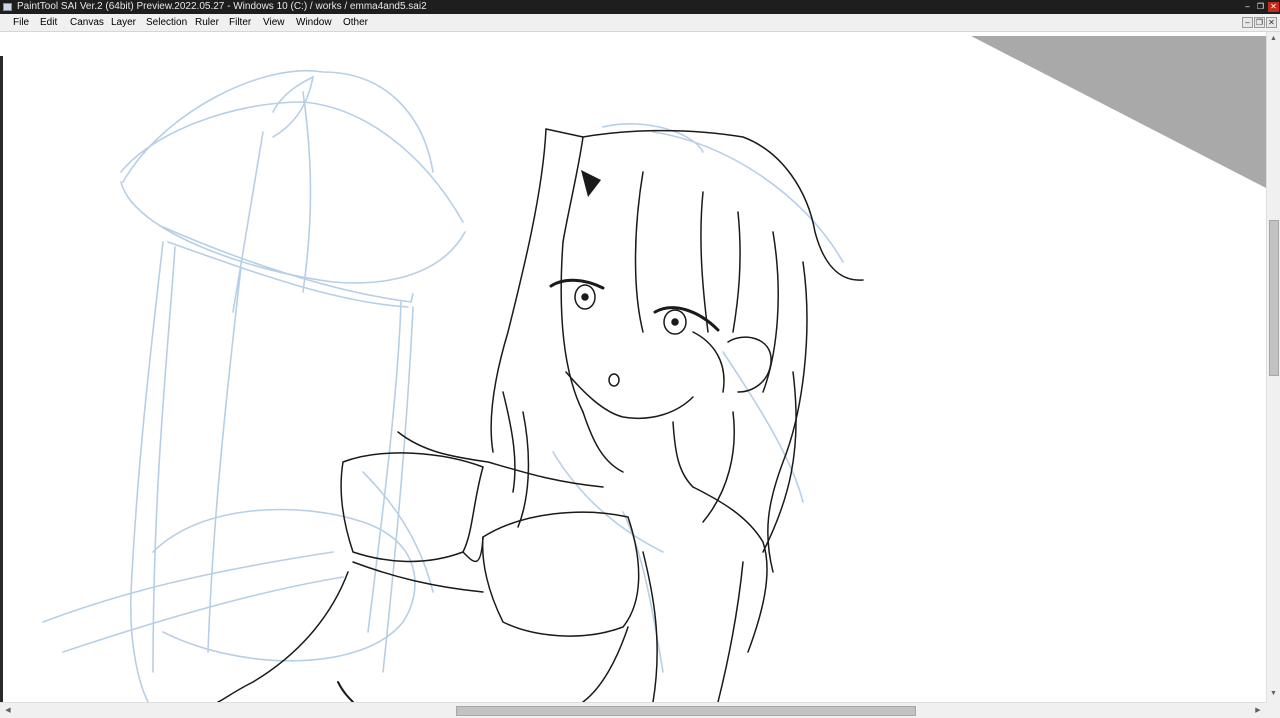 This screenshot has width=1280, height=718. What do you see at coordinates (1247, 22) in the screenshot?
I see `document-minimize-button: ‒` at bounding box center [1247, 22].